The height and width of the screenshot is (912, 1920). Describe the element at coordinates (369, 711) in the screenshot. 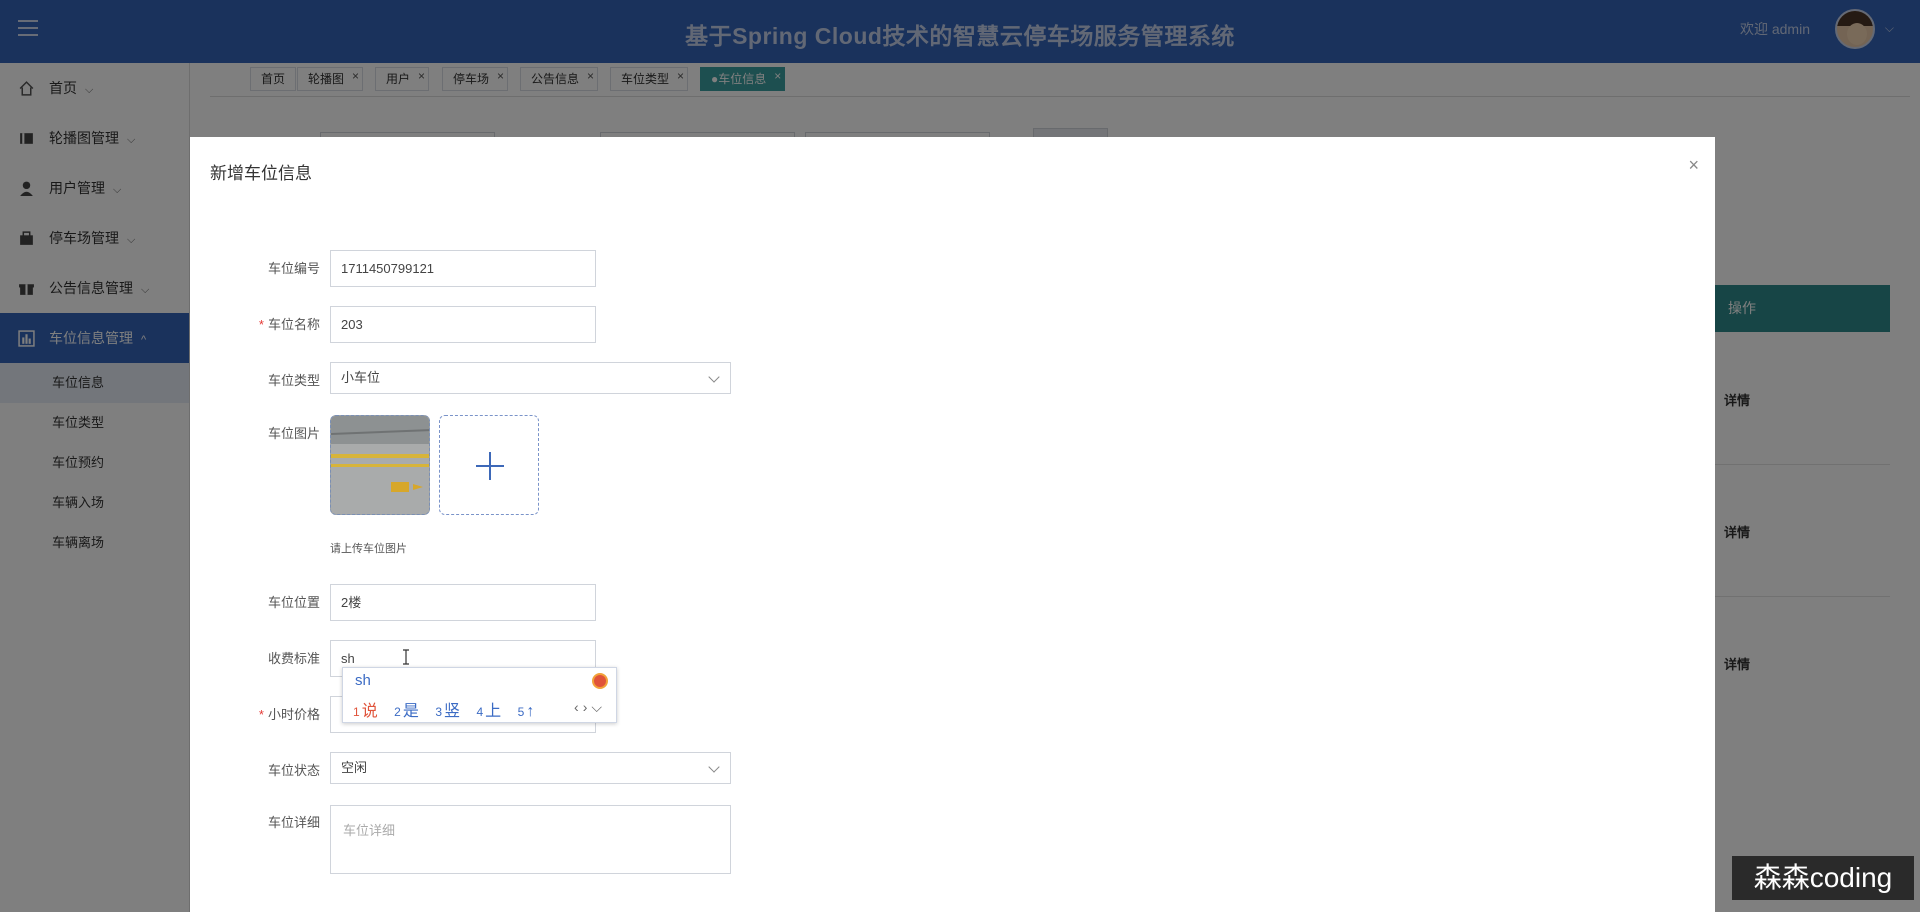

I see `candidate-text: 说` at that location.